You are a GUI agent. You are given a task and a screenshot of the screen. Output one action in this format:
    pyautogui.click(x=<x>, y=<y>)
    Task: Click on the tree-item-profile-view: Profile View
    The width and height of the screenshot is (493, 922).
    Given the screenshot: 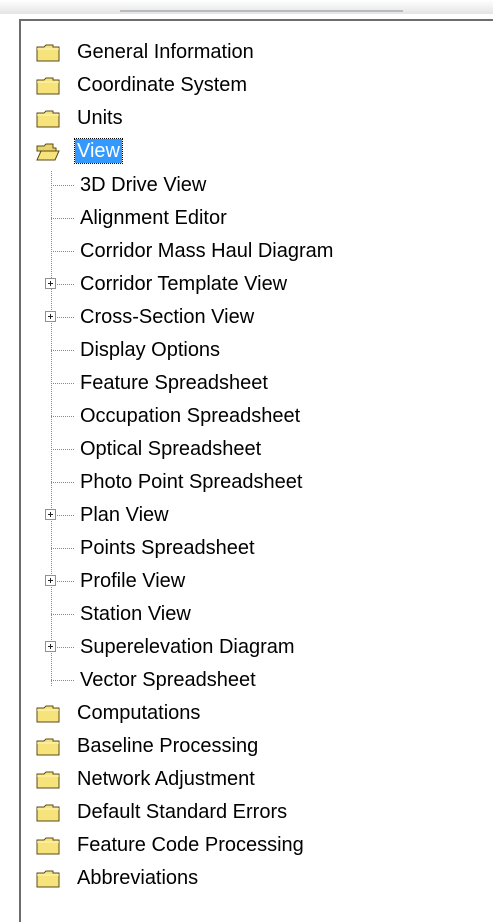 What is the action you would take?
    pyautogui.click(x=256, y=581)
    